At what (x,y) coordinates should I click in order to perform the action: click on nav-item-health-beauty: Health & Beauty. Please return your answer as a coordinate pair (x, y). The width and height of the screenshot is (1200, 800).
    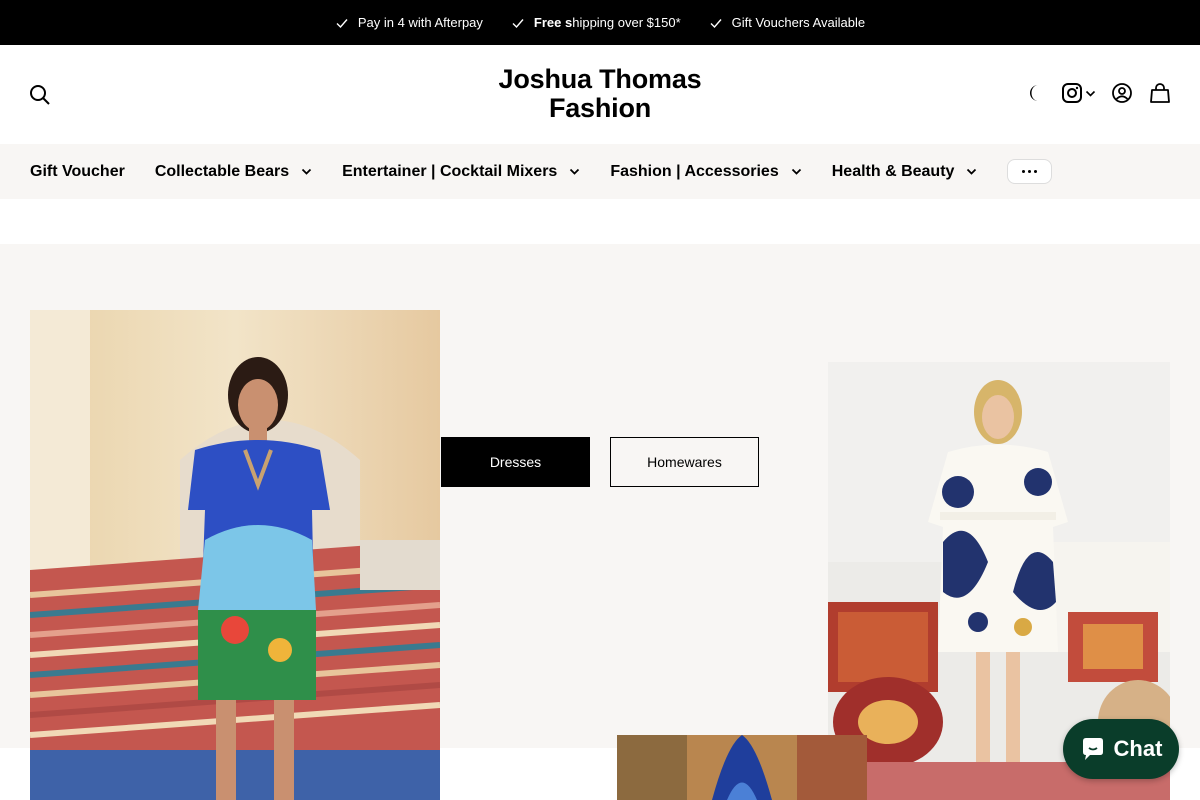
    Looking at the image, I should click on (905, 172).